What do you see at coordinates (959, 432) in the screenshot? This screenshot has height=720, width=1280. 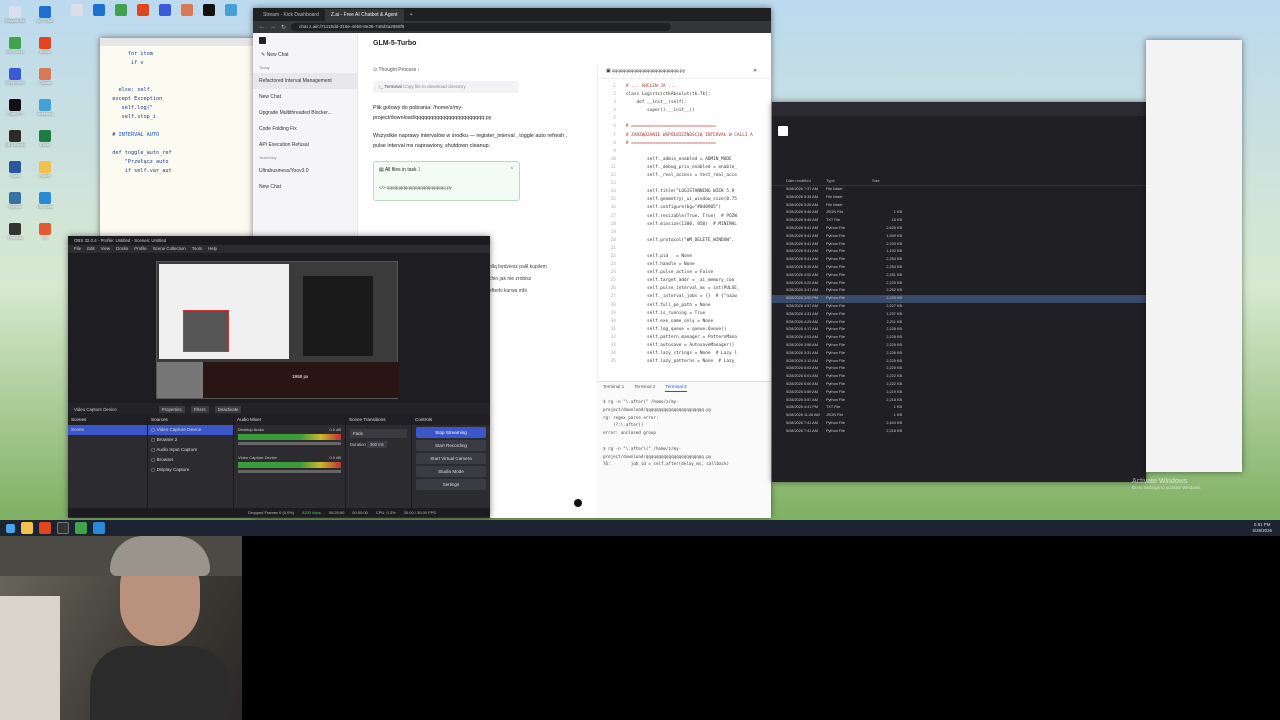 I see `file-row: 5/28/2026 7:41 AM Python File 2,218 KB` at bounding box center [959, 432].